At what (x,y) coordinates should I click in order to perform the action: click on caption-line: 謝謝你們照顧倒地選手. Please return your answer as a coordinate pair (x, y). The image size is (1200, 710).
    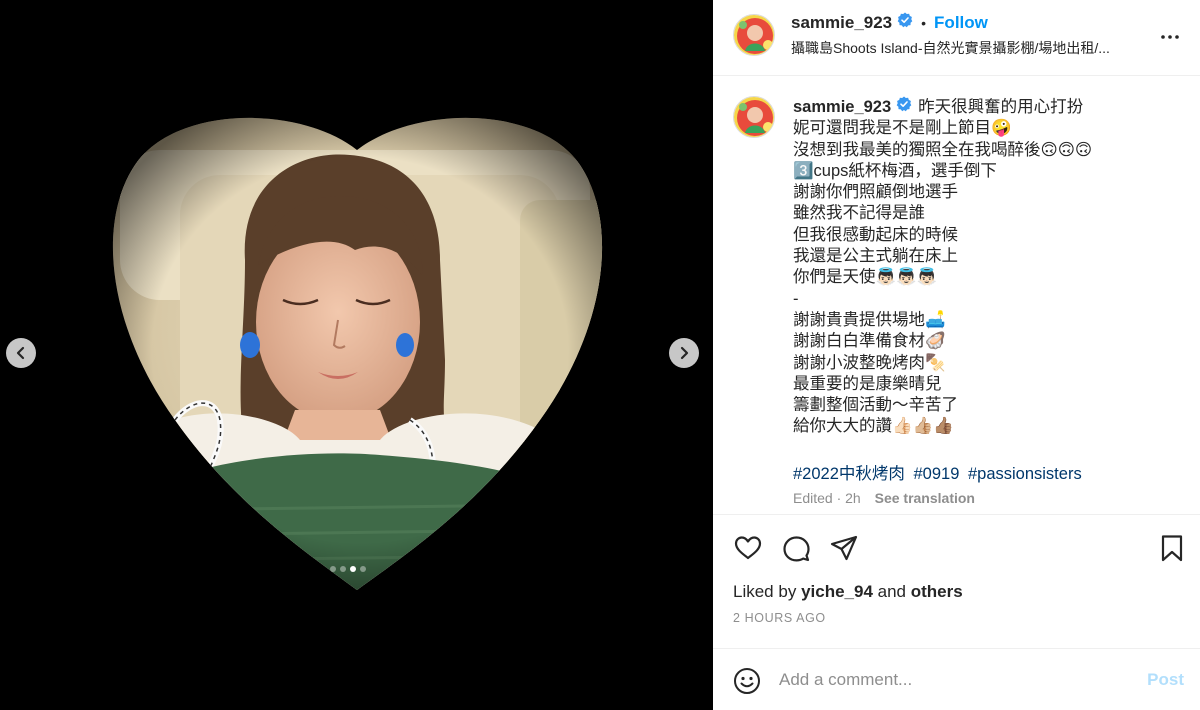
    Looking at the image, I should click on (875, 192).